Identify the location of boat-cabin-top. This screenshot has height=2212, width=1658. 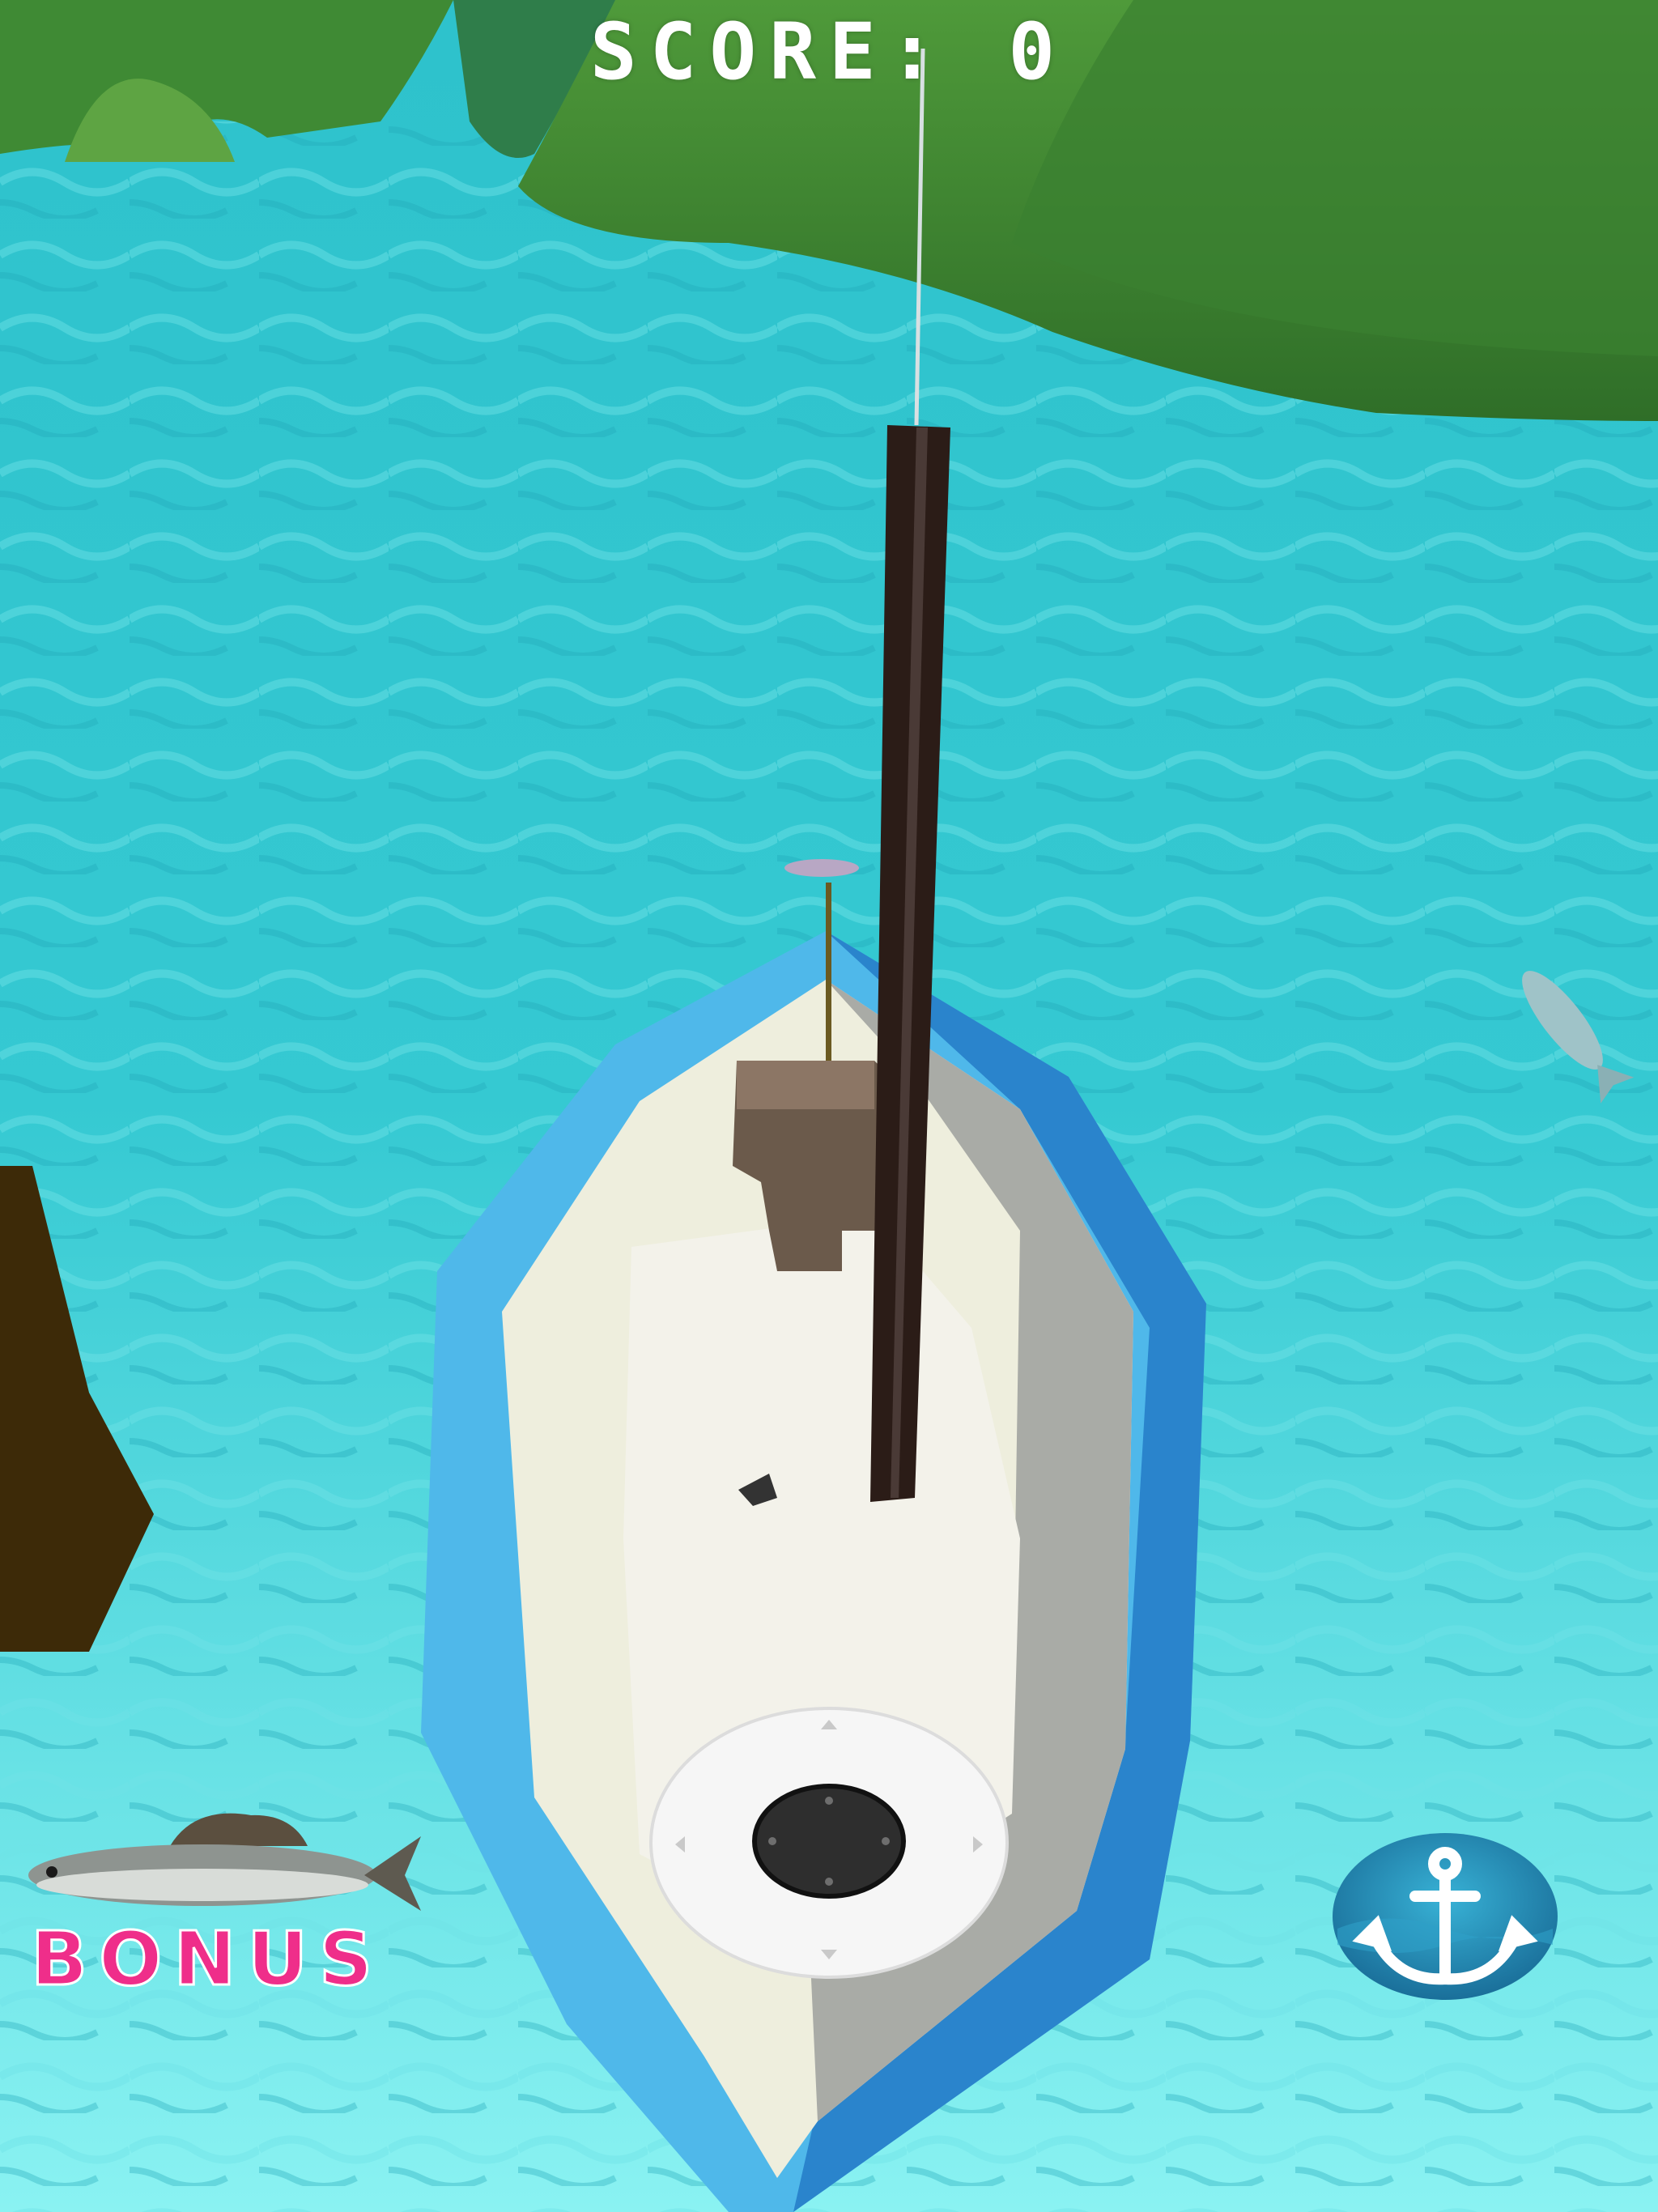
(805, 1085).